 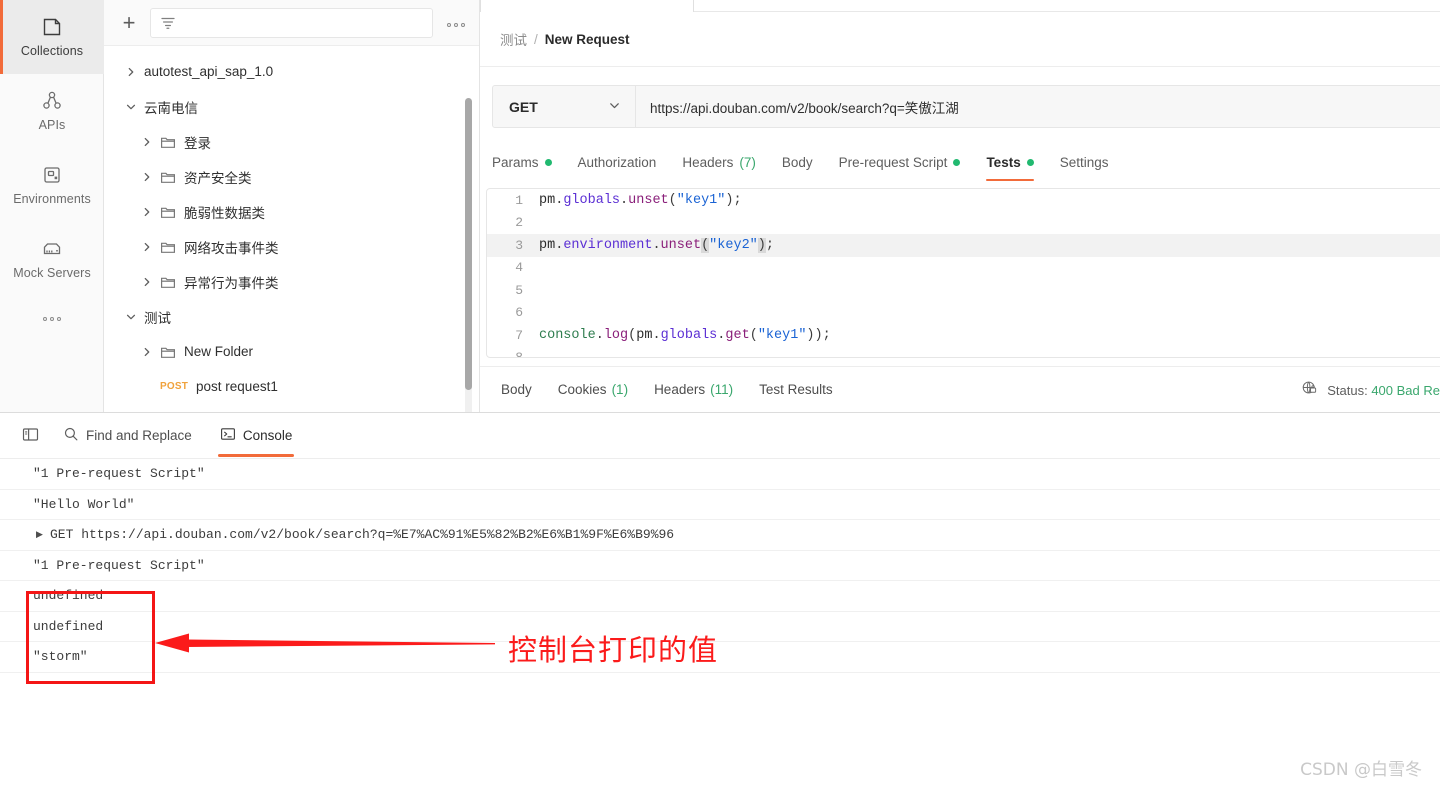 I want to click on rail-item-apis: APIs, so click(x=52, y=111).